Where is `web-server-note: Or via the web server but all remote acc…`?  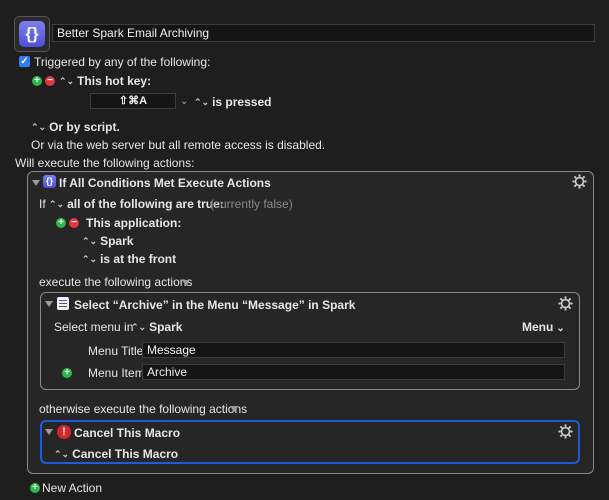
web-server-note: Or via the web server but all remote acc… is located at coordinates (178, 145).